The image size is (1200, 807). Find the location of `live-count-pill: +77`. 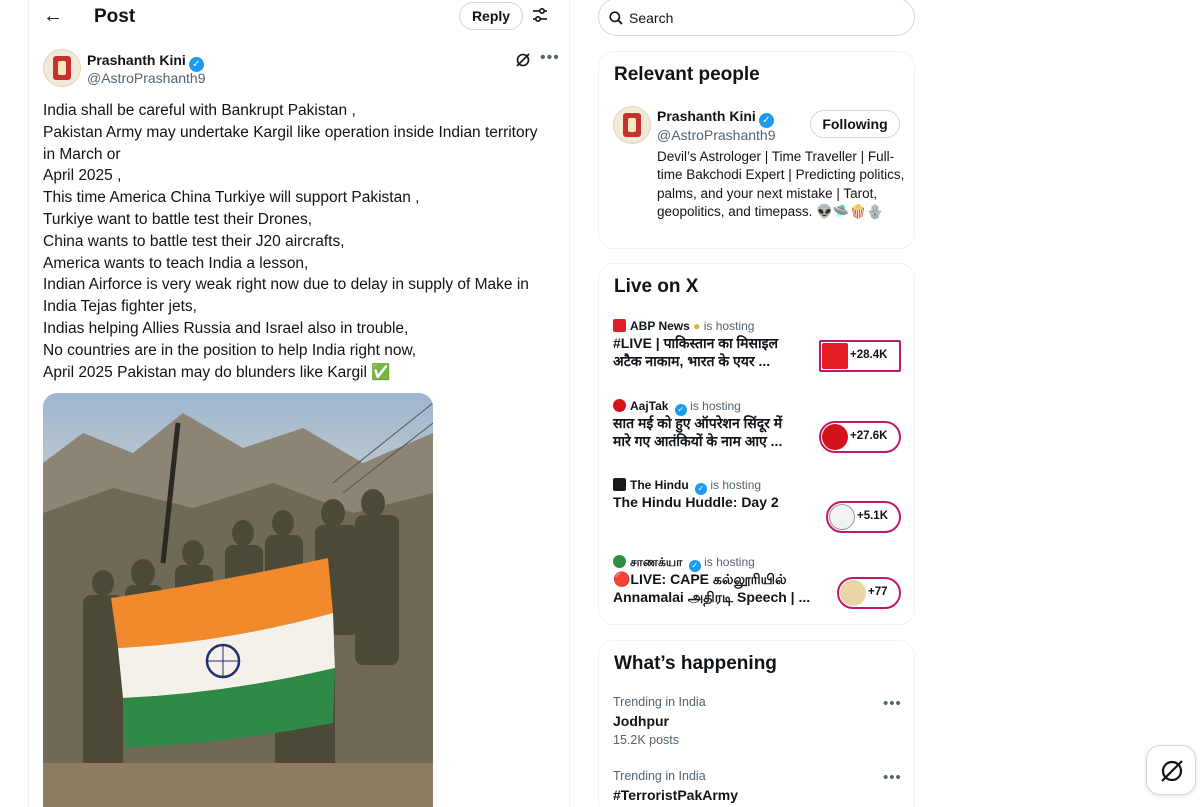

live-count-pill: +77 is located at coordinates (869, 593).